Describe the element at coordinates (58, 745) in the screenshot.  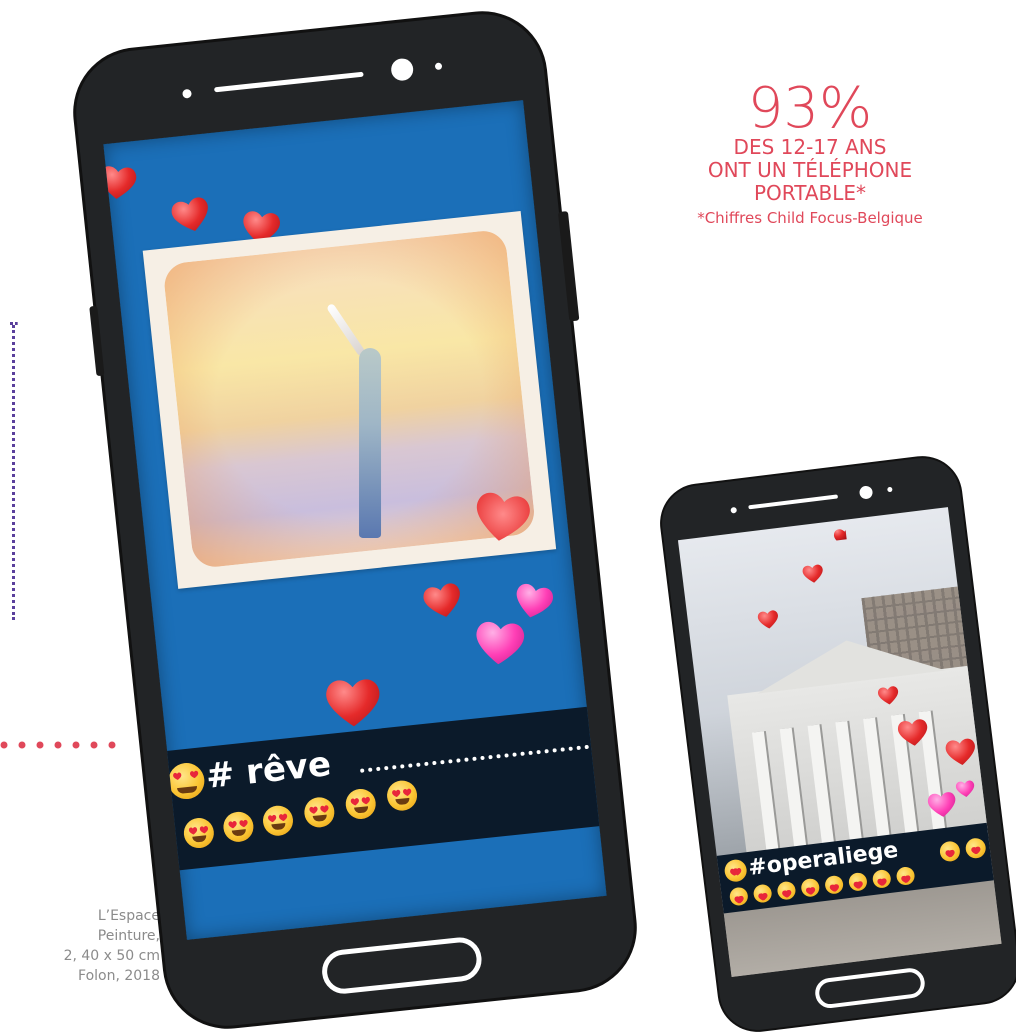
I see `pink-dotted-line` at that location.